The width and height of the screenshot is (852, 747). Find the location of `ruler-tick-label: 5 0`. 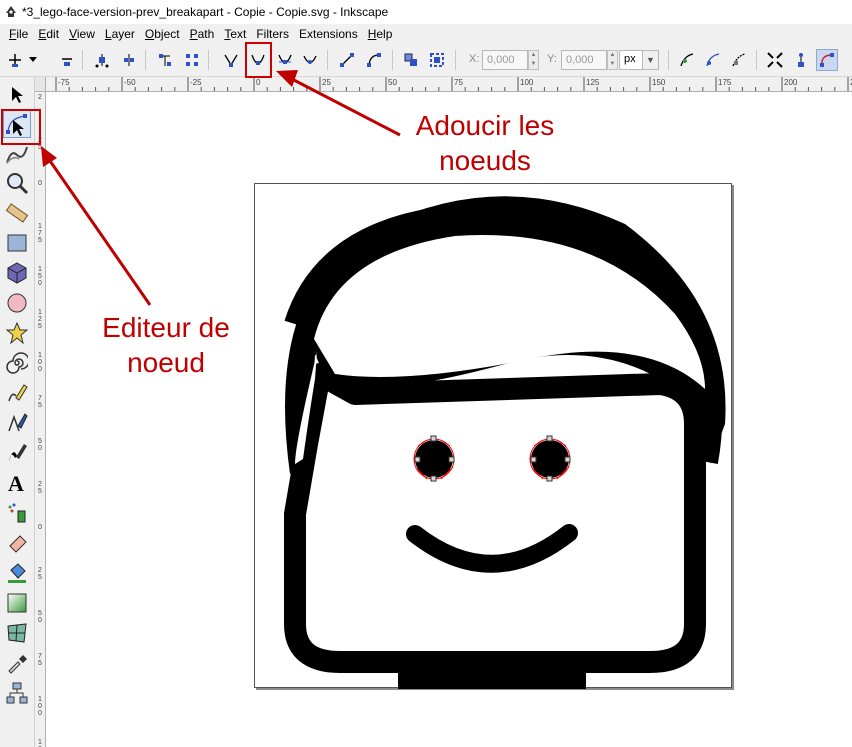

ruler-tick-label: 5 0 is located at coordinates (40, 445).